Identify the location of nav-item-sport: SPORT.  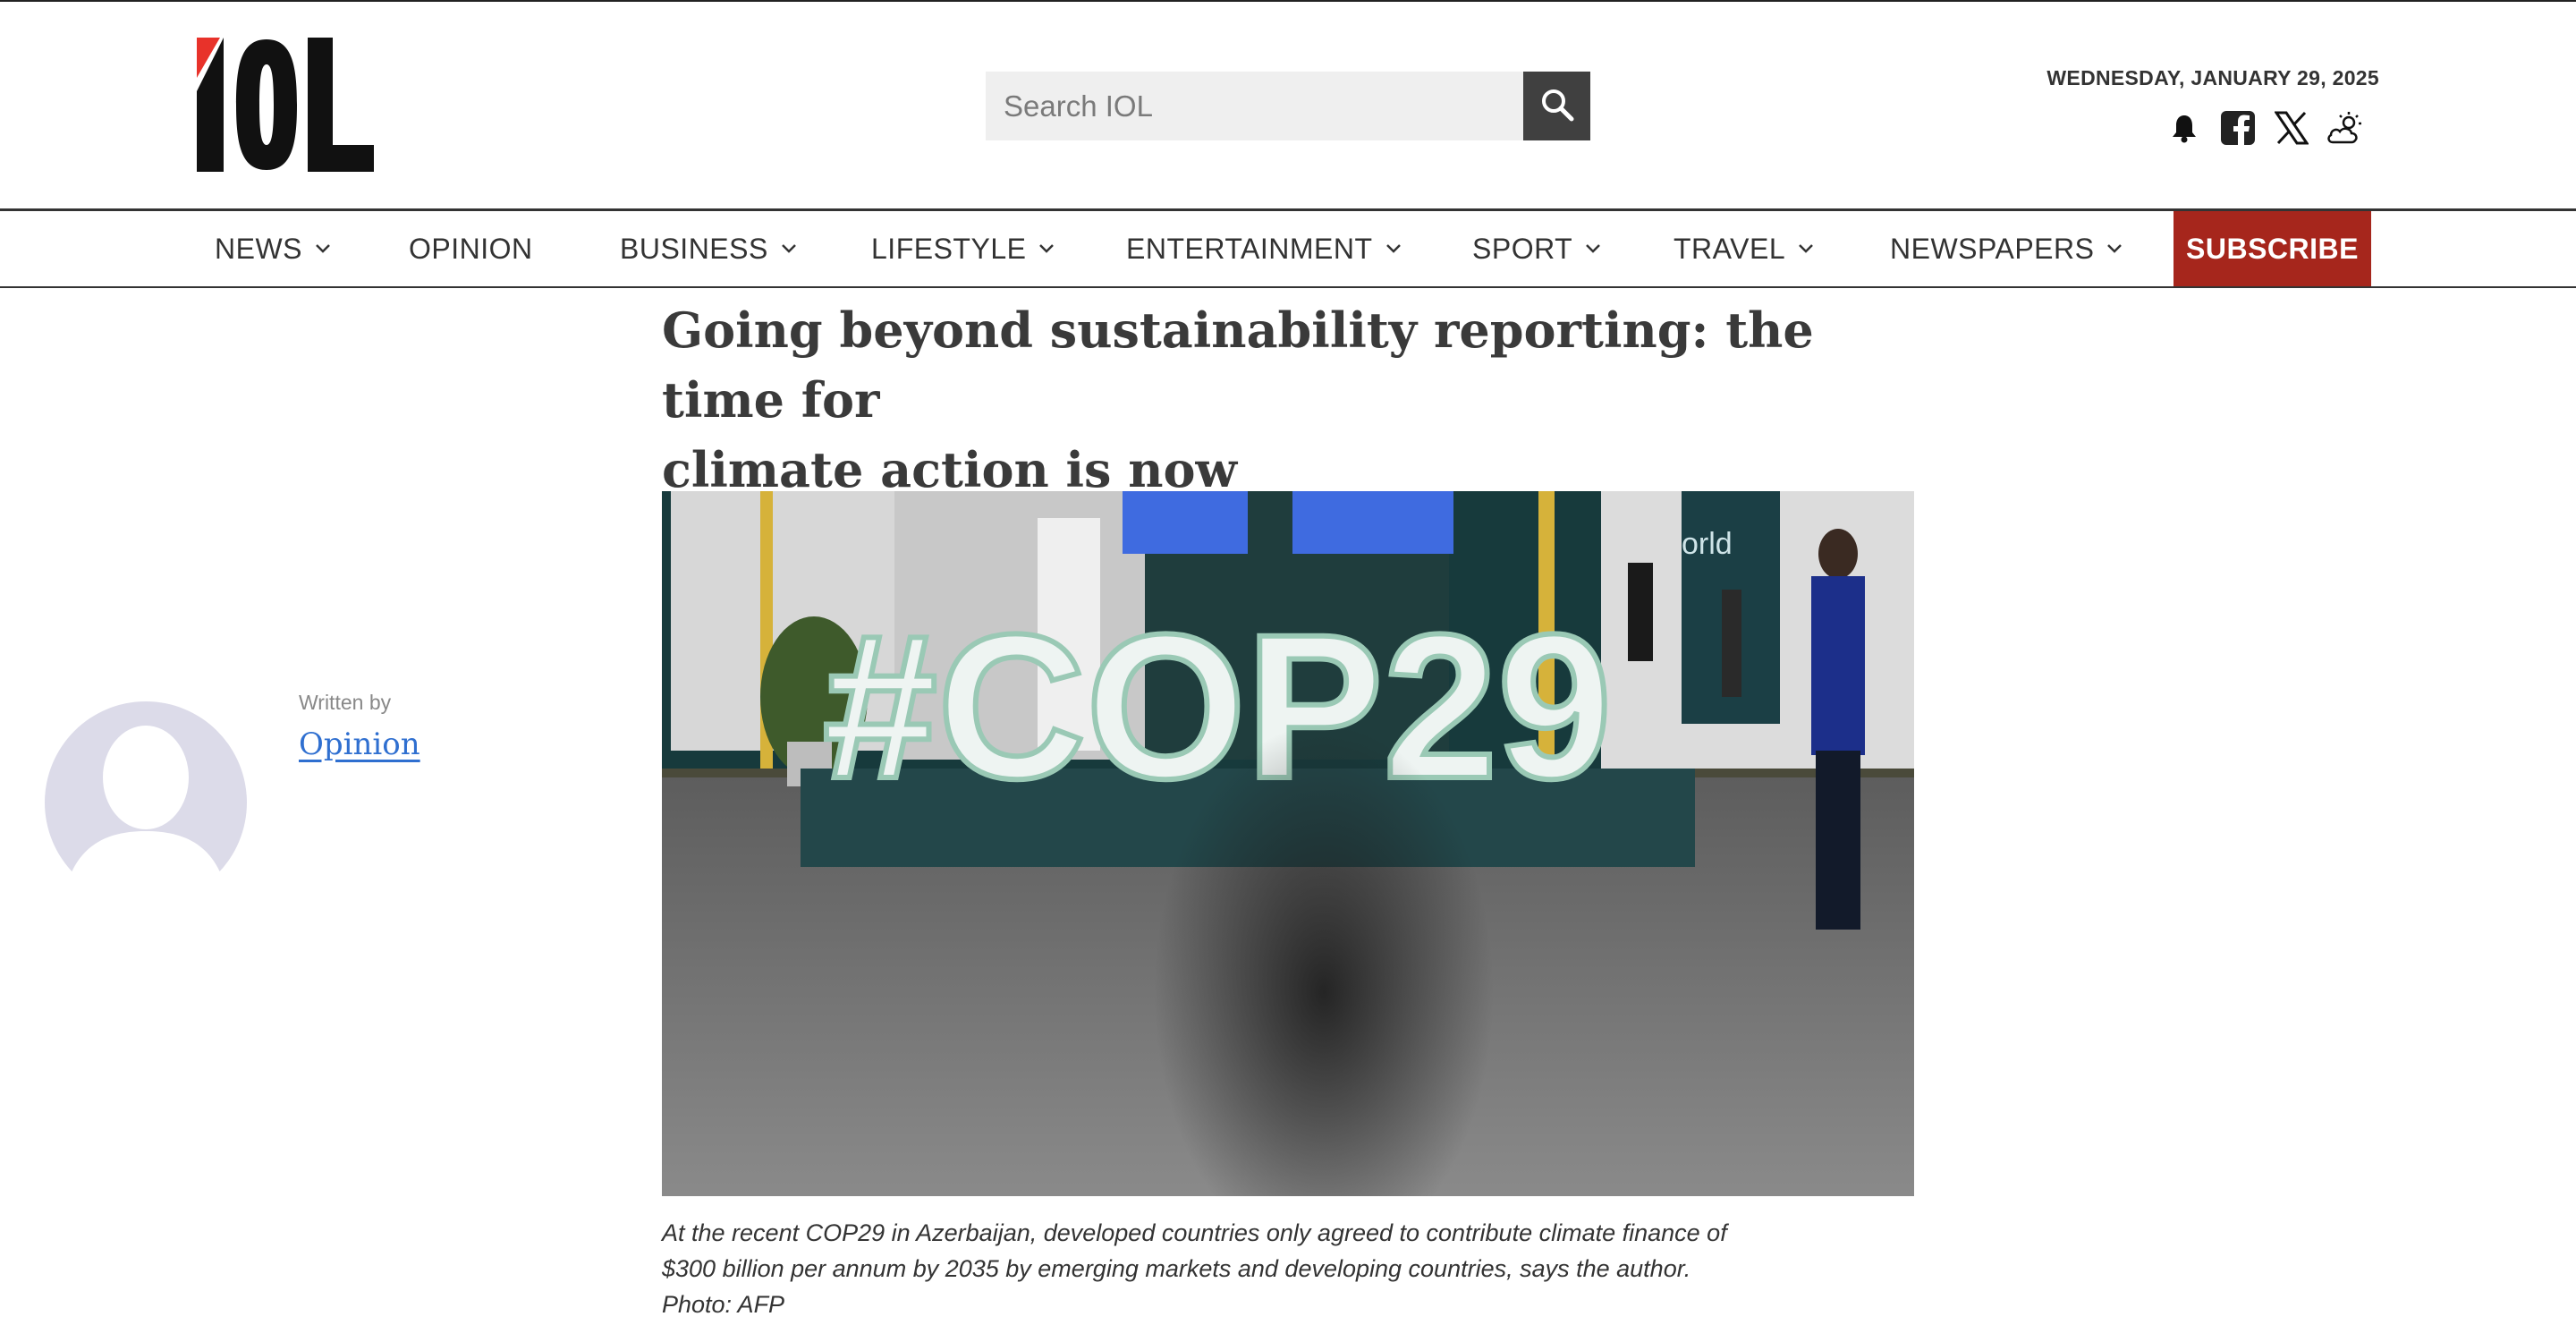
(1536, 249).